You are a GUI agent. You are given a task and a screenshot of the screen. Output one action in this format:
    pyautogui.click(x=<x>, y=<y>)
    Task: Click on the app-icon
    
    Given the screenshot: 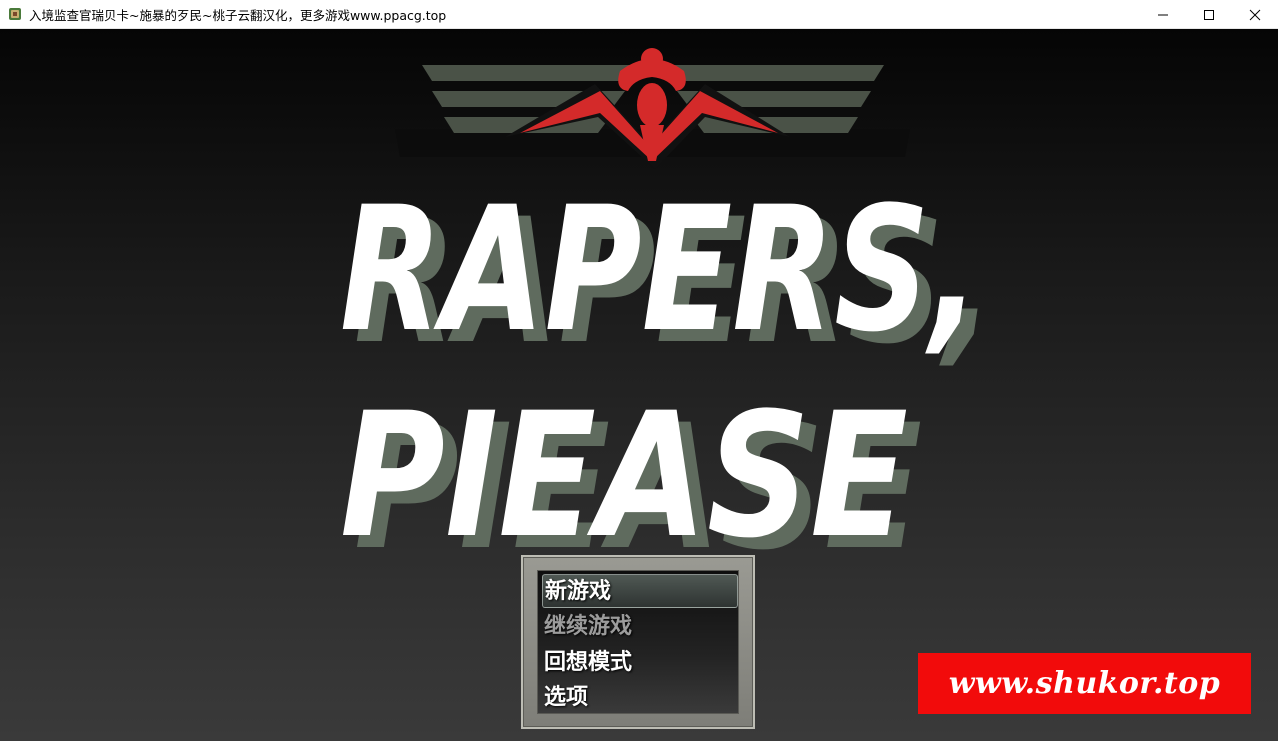 What is the action you would take?
    pyautogui.click(x=15, y=14)
    